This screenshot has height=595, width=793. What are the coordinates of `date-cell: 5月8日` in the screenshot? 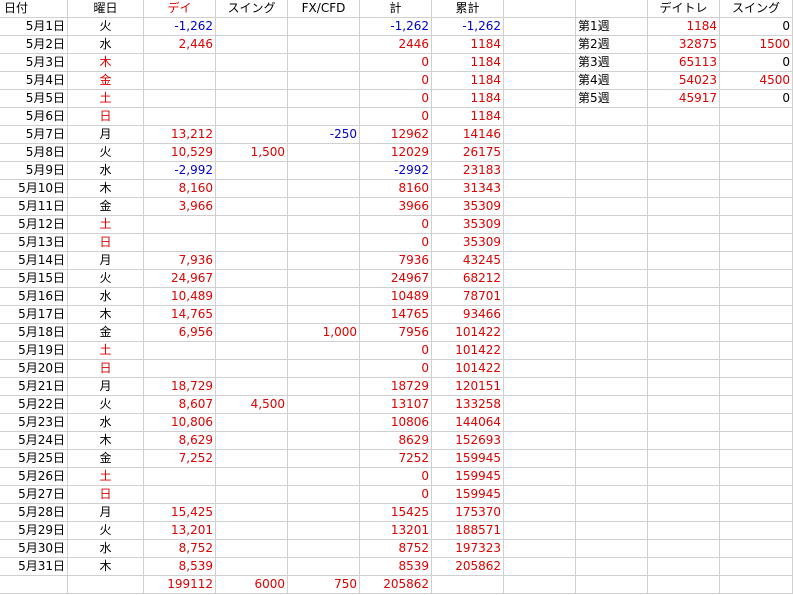 It's located at (34, 152).